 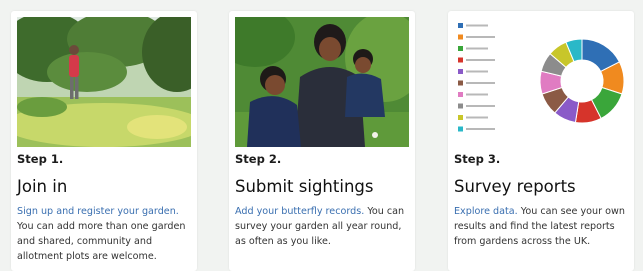 What do you see at coordinates (486, 211) in the screenshot?
I see `explore-data-link: Explore data.` at bounding box center [486, 211].